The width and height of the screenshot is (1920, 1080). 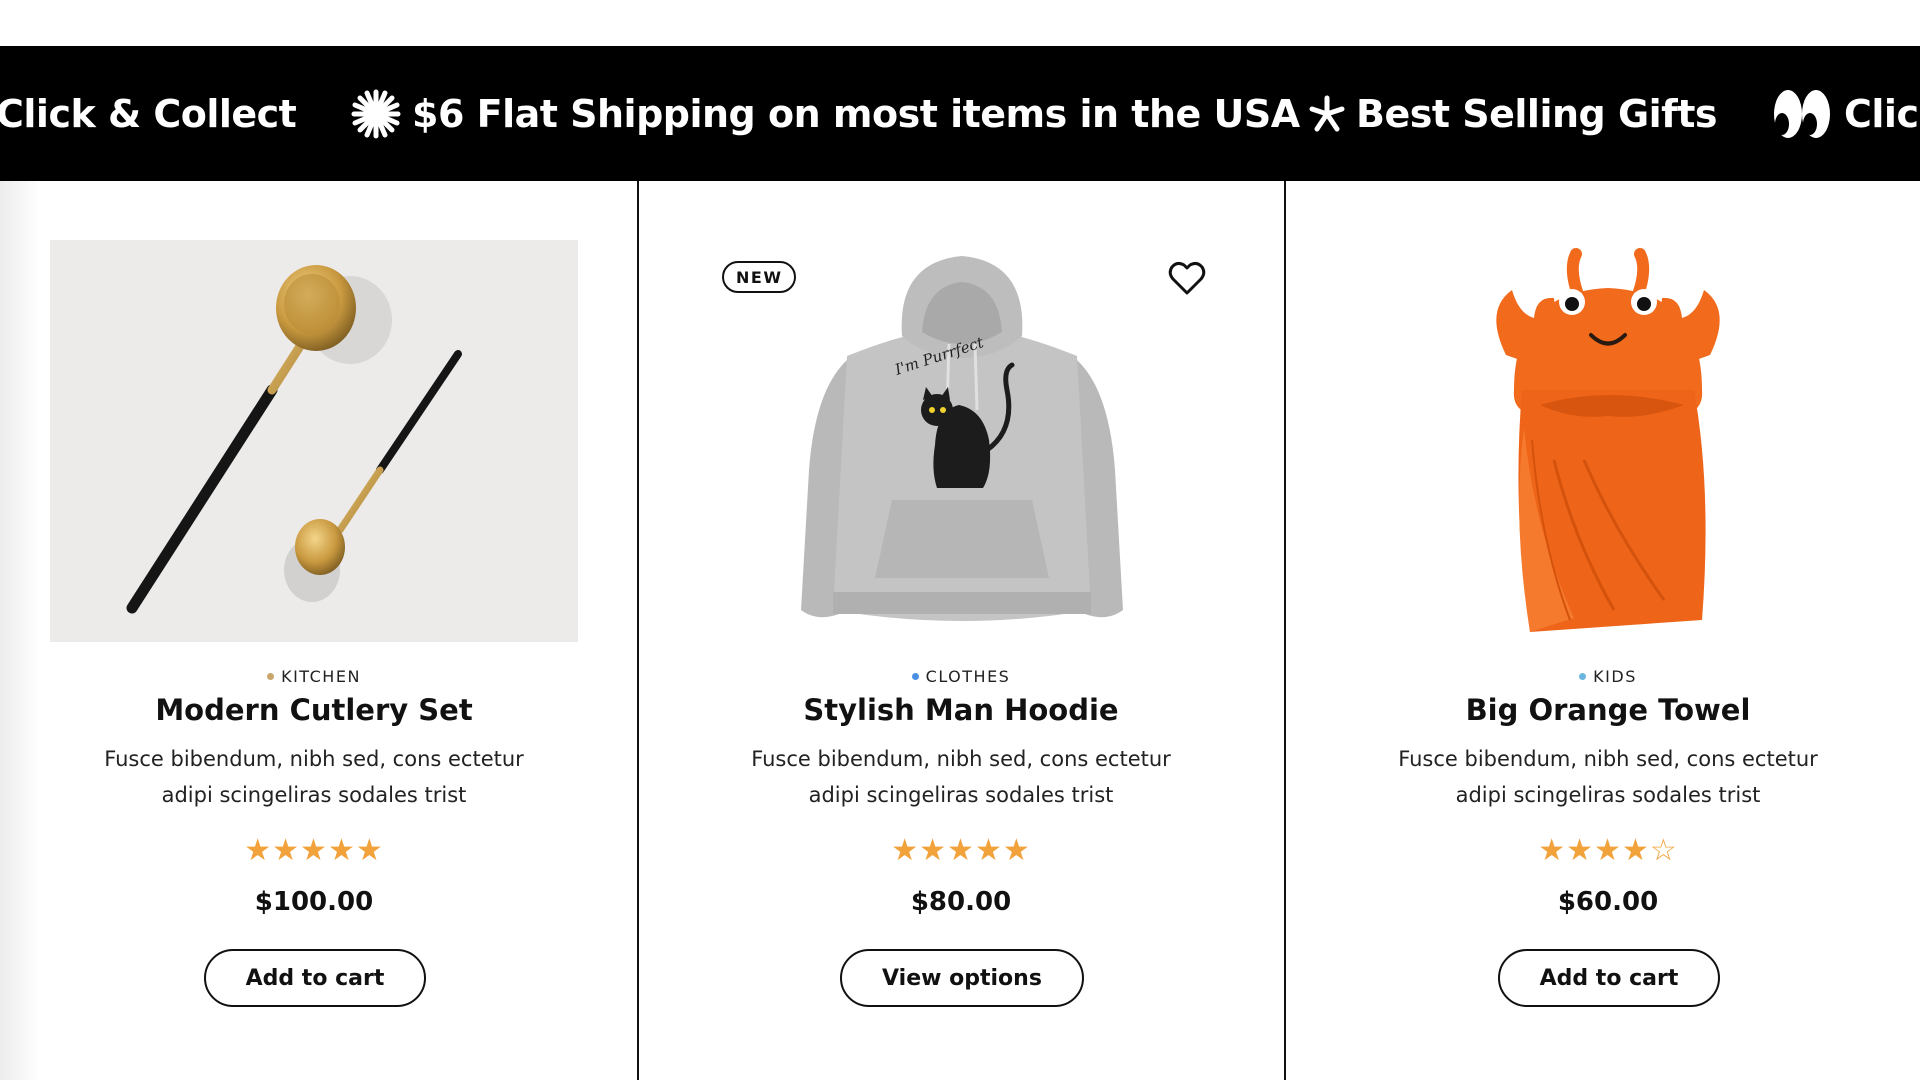 What do you see at coordinates (1187, 279) in the screenshot?
I see `heart-icon` at bounding box center [1187, 279].